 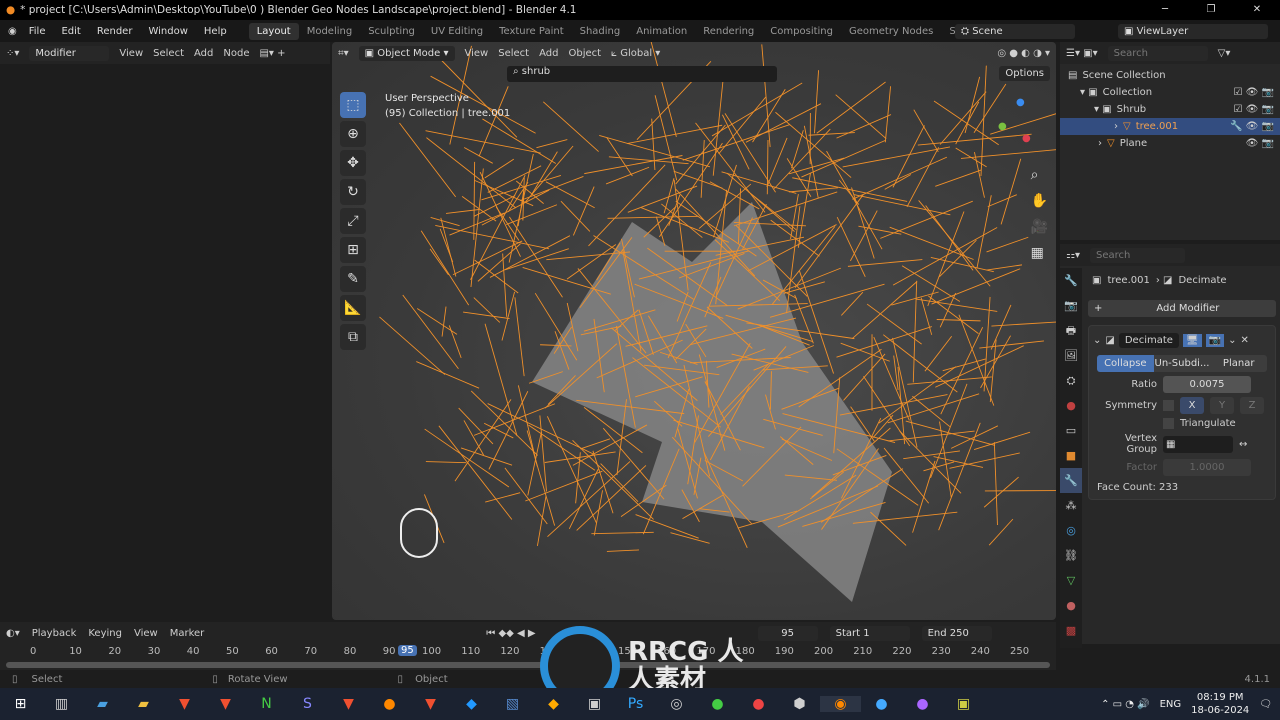 I want to click on current-frame-field: 95, so click(x=787, y=633).